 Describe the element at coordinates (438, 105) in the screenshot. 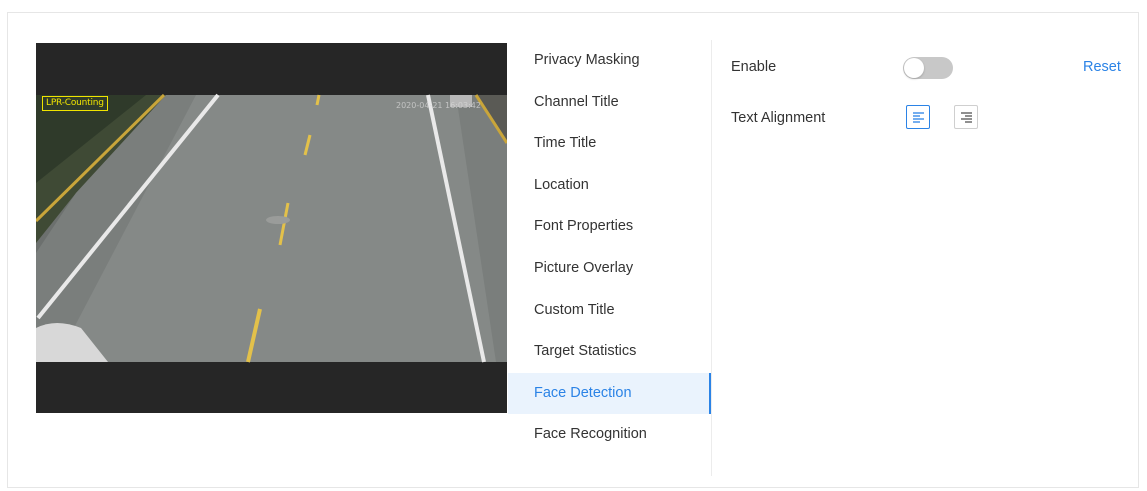

I see `osd-time-title: 2020-04-21 16:03:42` at that location.